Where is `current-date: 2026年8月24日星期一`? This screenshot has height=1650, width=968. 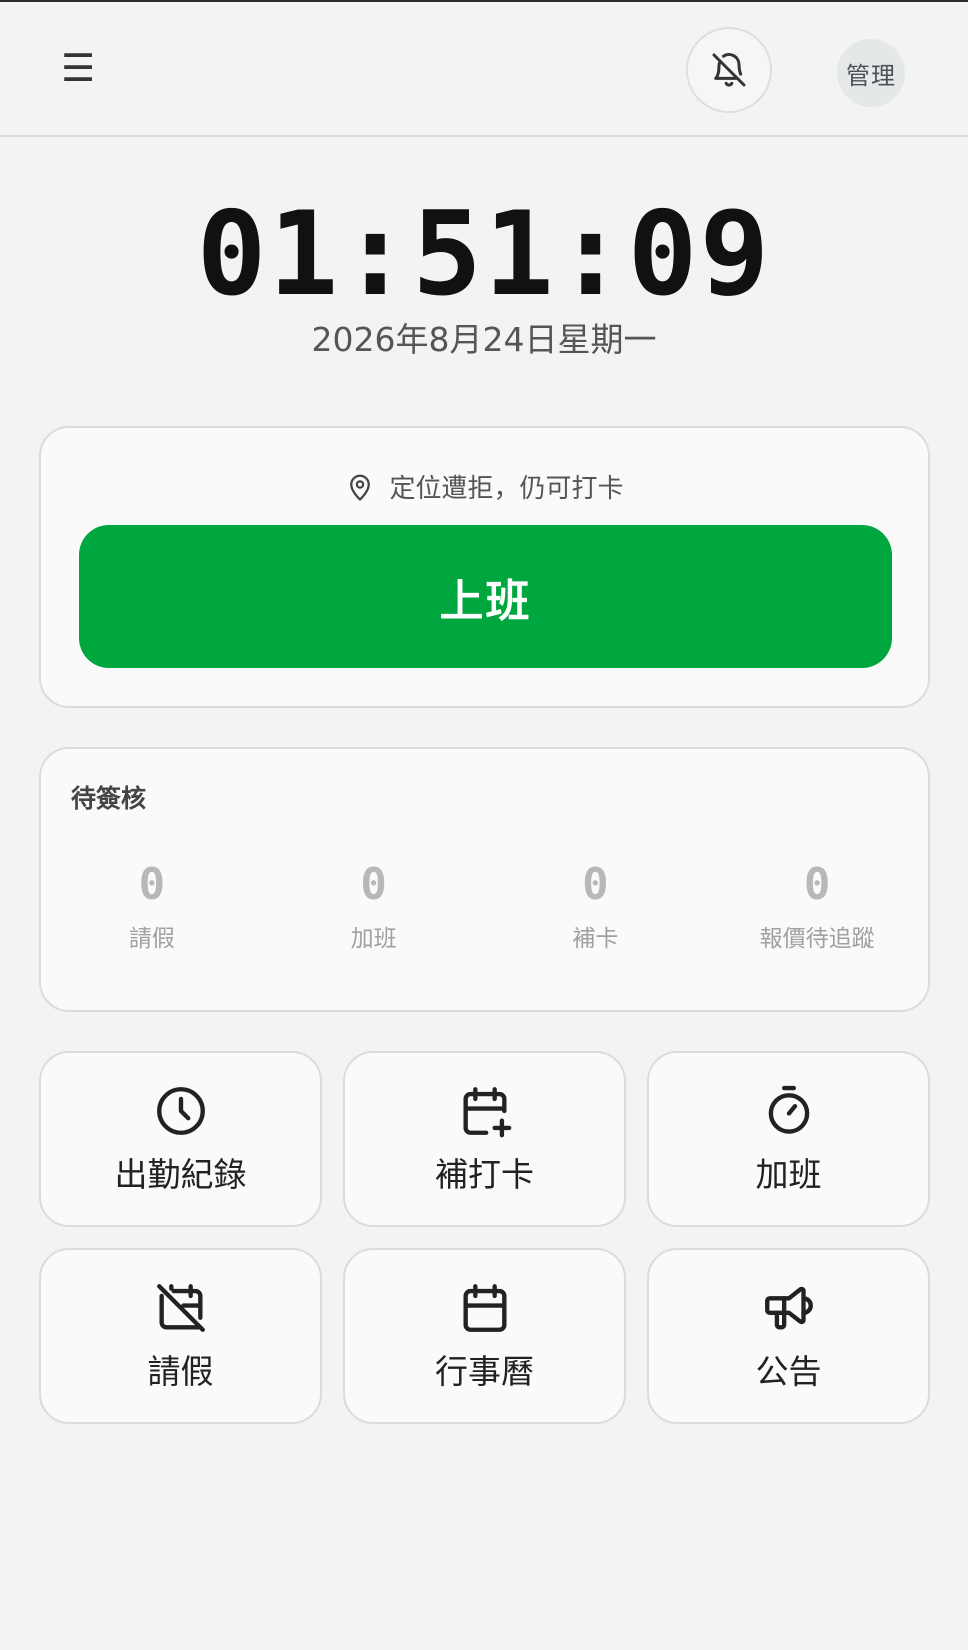
current-date: 2026年8月24日星期一 is located at coordinates (484, 339).